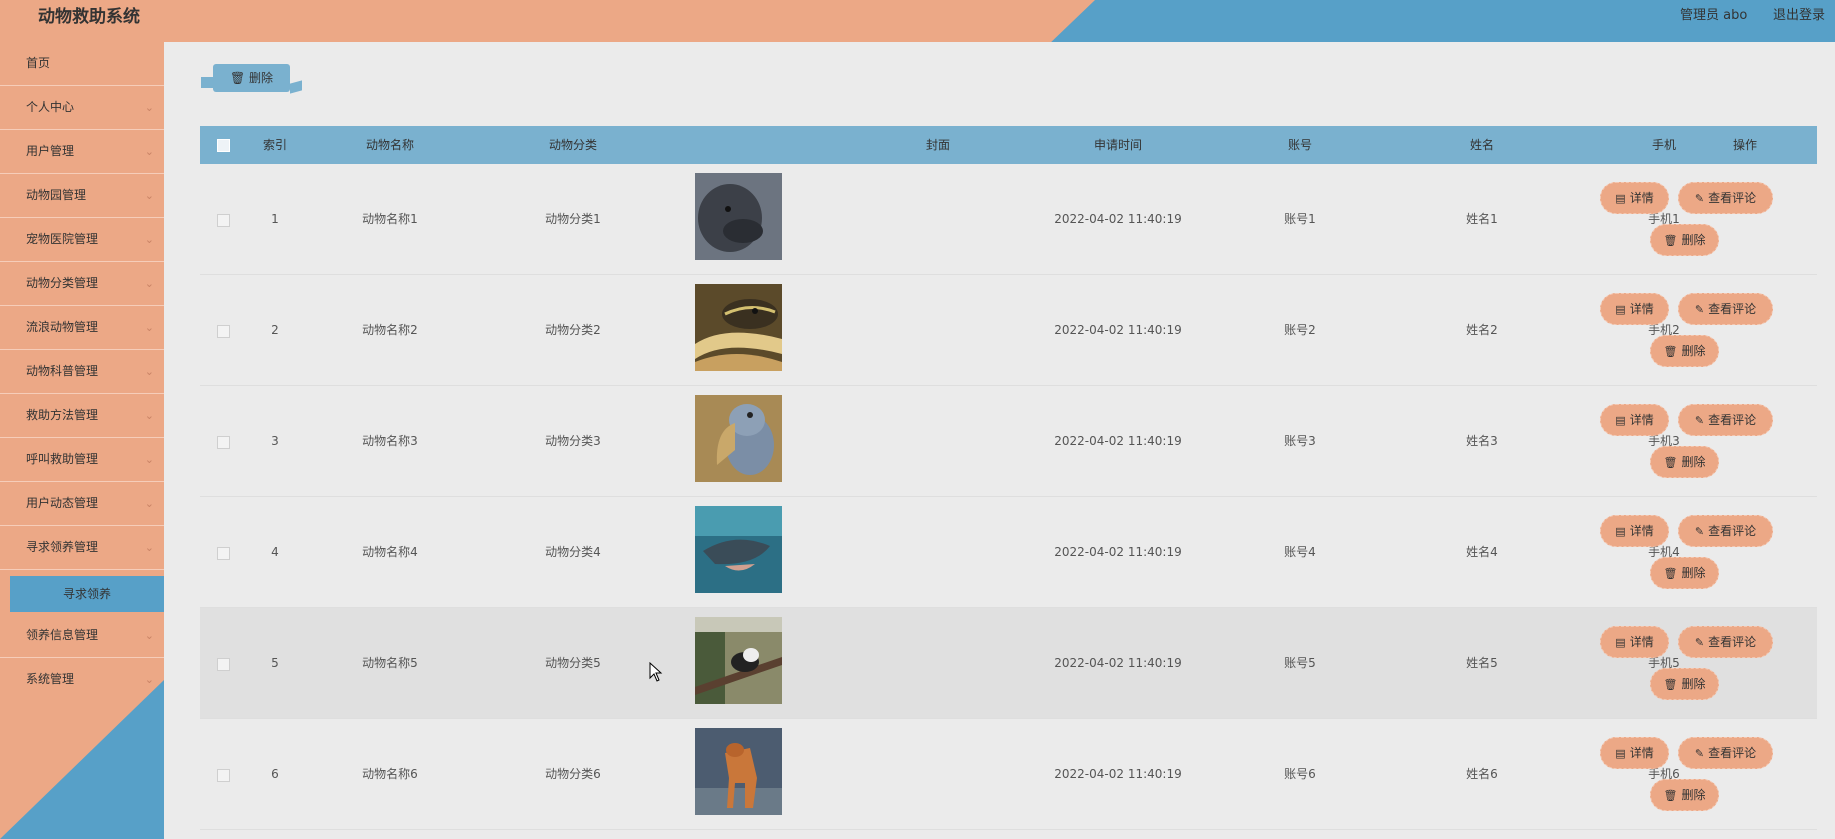  What do you see at coordinates (573, 219) in the screenshot?
I see `cell-category: 动物分类1` at bounding box center [573, 219].